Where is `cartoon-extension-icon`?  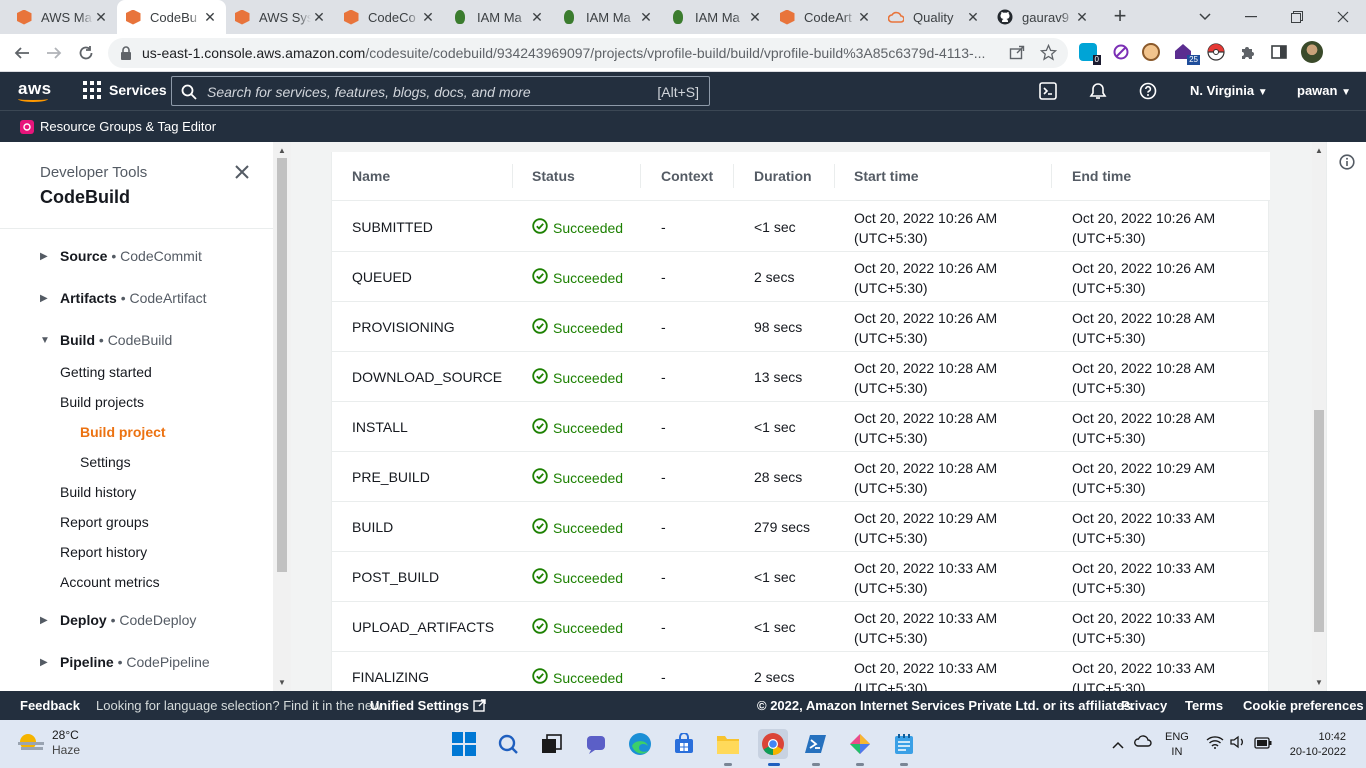 cartoon-extension-icon is located at coordinates (1151, 52).